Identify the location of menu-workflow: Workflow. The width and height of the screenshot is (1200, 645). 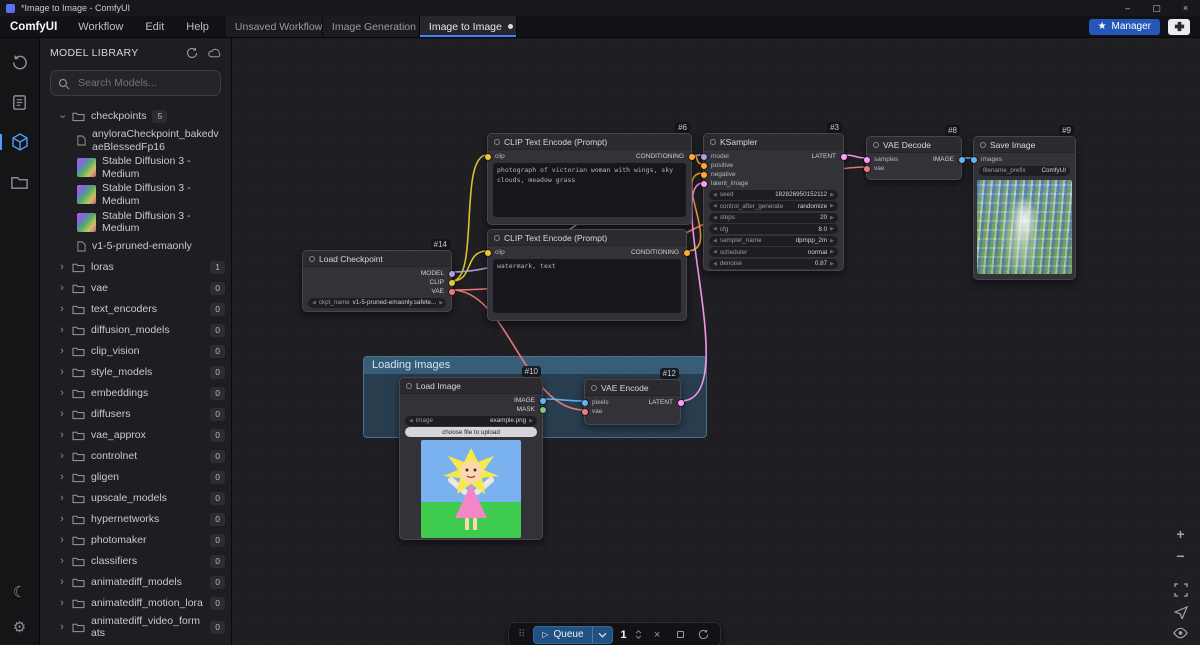
(100, 26).